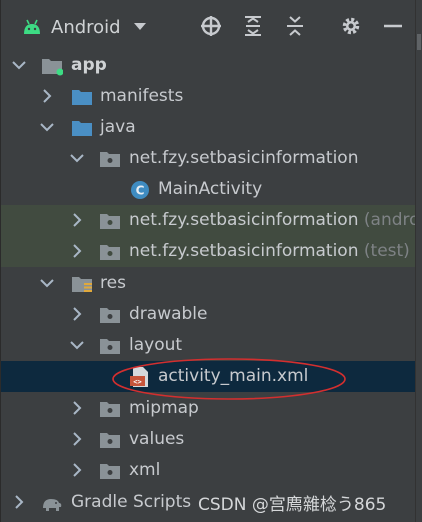  What do you see at coordinates (113, 283) in the screenshot?
I see `tree-item-label: res` at bounding box center [113, 283].